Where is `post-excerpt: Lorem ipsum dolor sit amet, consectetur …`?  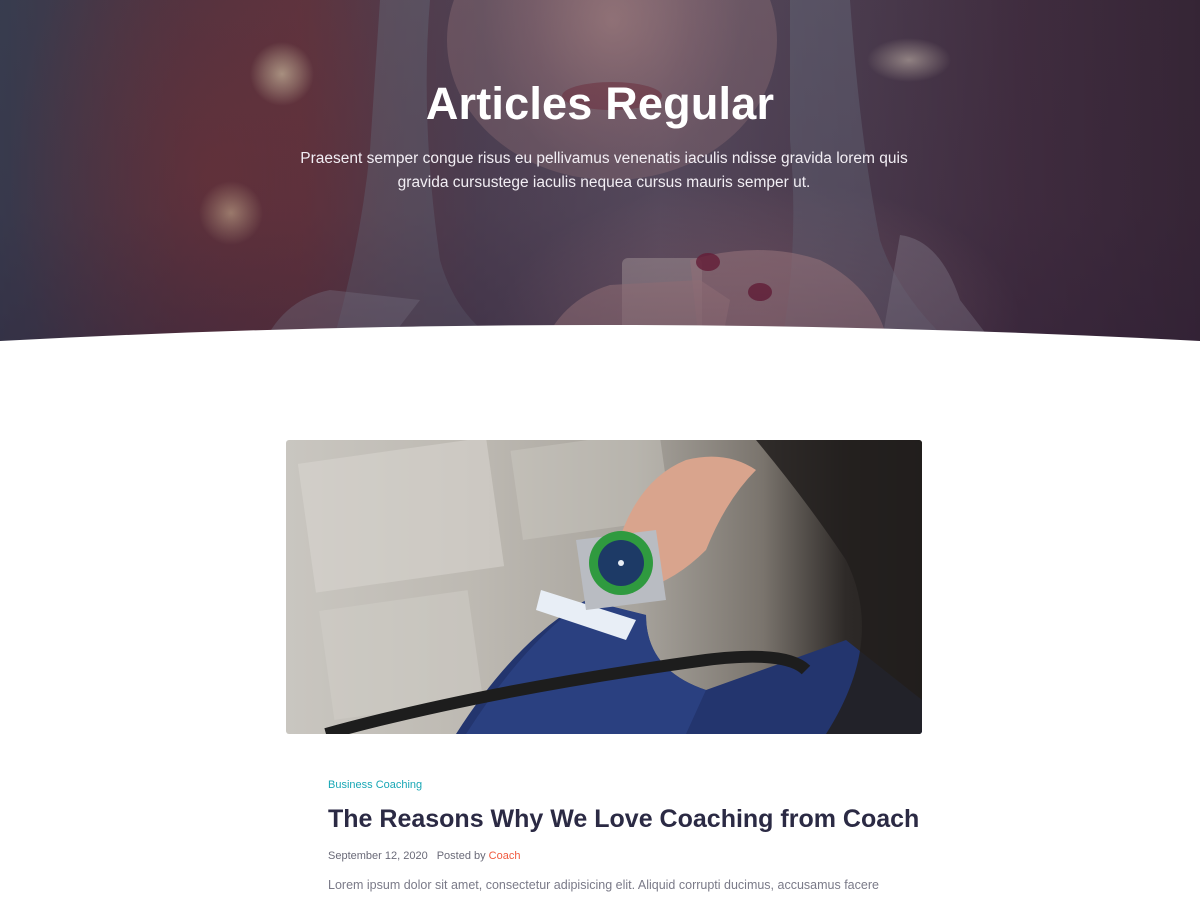 post-excerpt: Lorem ipsum dolor sit amet, consectetur … is located at coordinates (603, 885).